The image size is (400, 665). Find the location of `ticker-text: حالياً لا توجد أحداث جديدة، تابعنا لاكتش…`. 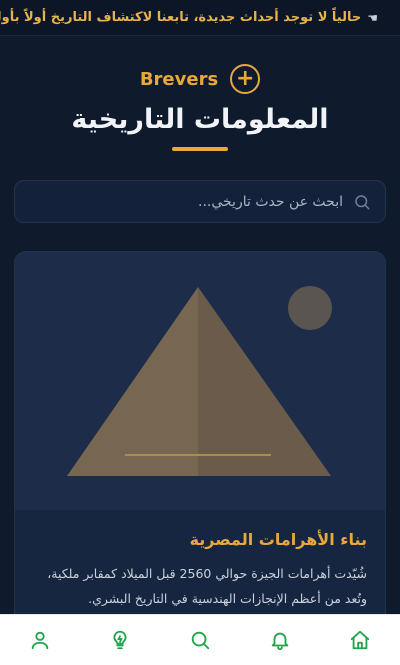

ticker-text: حالياً لا توجد أحداث جديدة، تابعنا لاكتش… is located at coordinates (181, 17).